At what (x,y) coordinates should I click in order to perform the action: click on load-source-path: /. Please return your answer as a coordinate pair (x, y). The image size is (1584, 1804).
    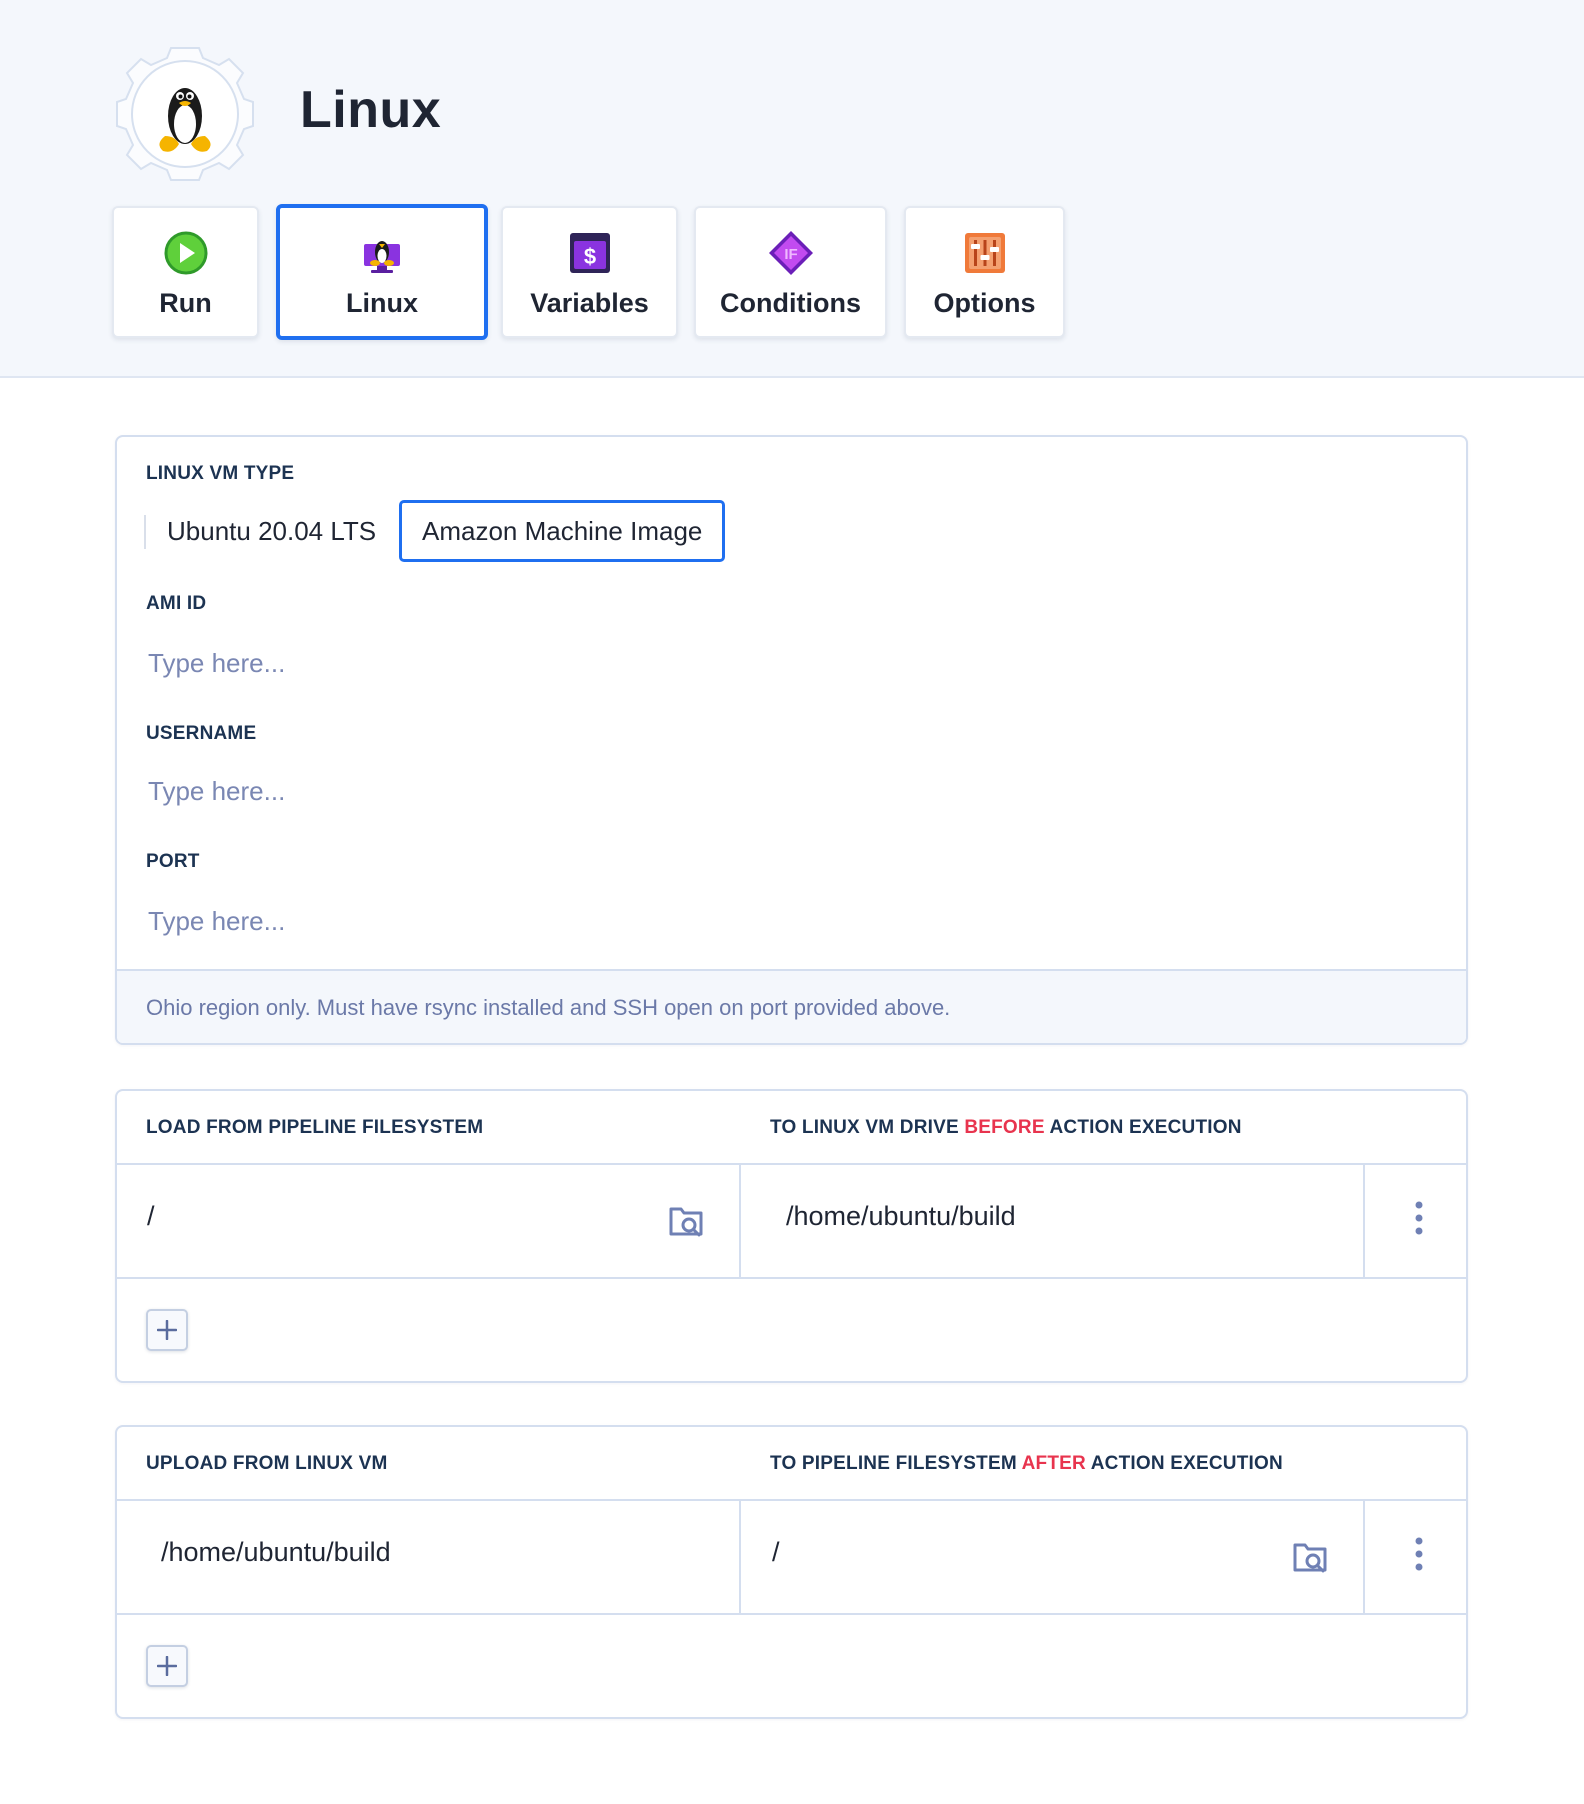
    Looking at the image, I should click on (151, 1216).